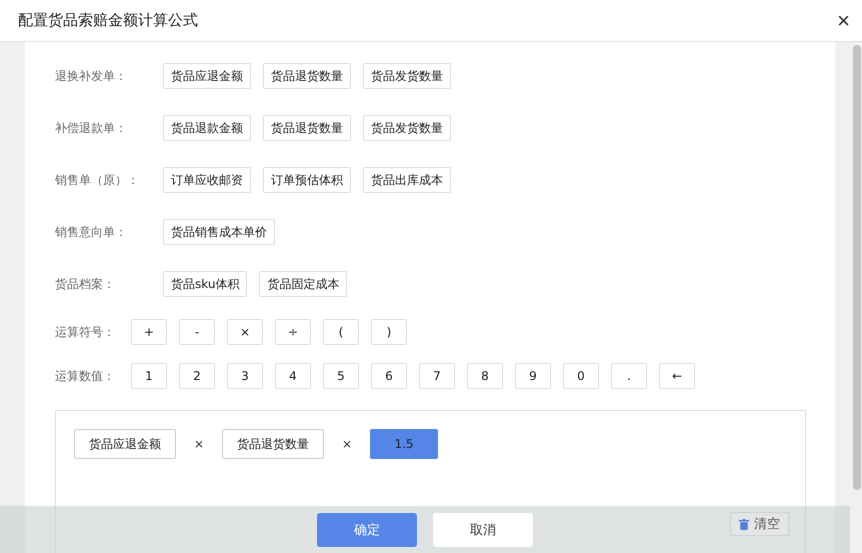 Image resolution: width=862 pixels, height=553 pixels. Describe the element at coordinates (483, 529) in the screenshot. I see `cancel-button: 取消` at that location.